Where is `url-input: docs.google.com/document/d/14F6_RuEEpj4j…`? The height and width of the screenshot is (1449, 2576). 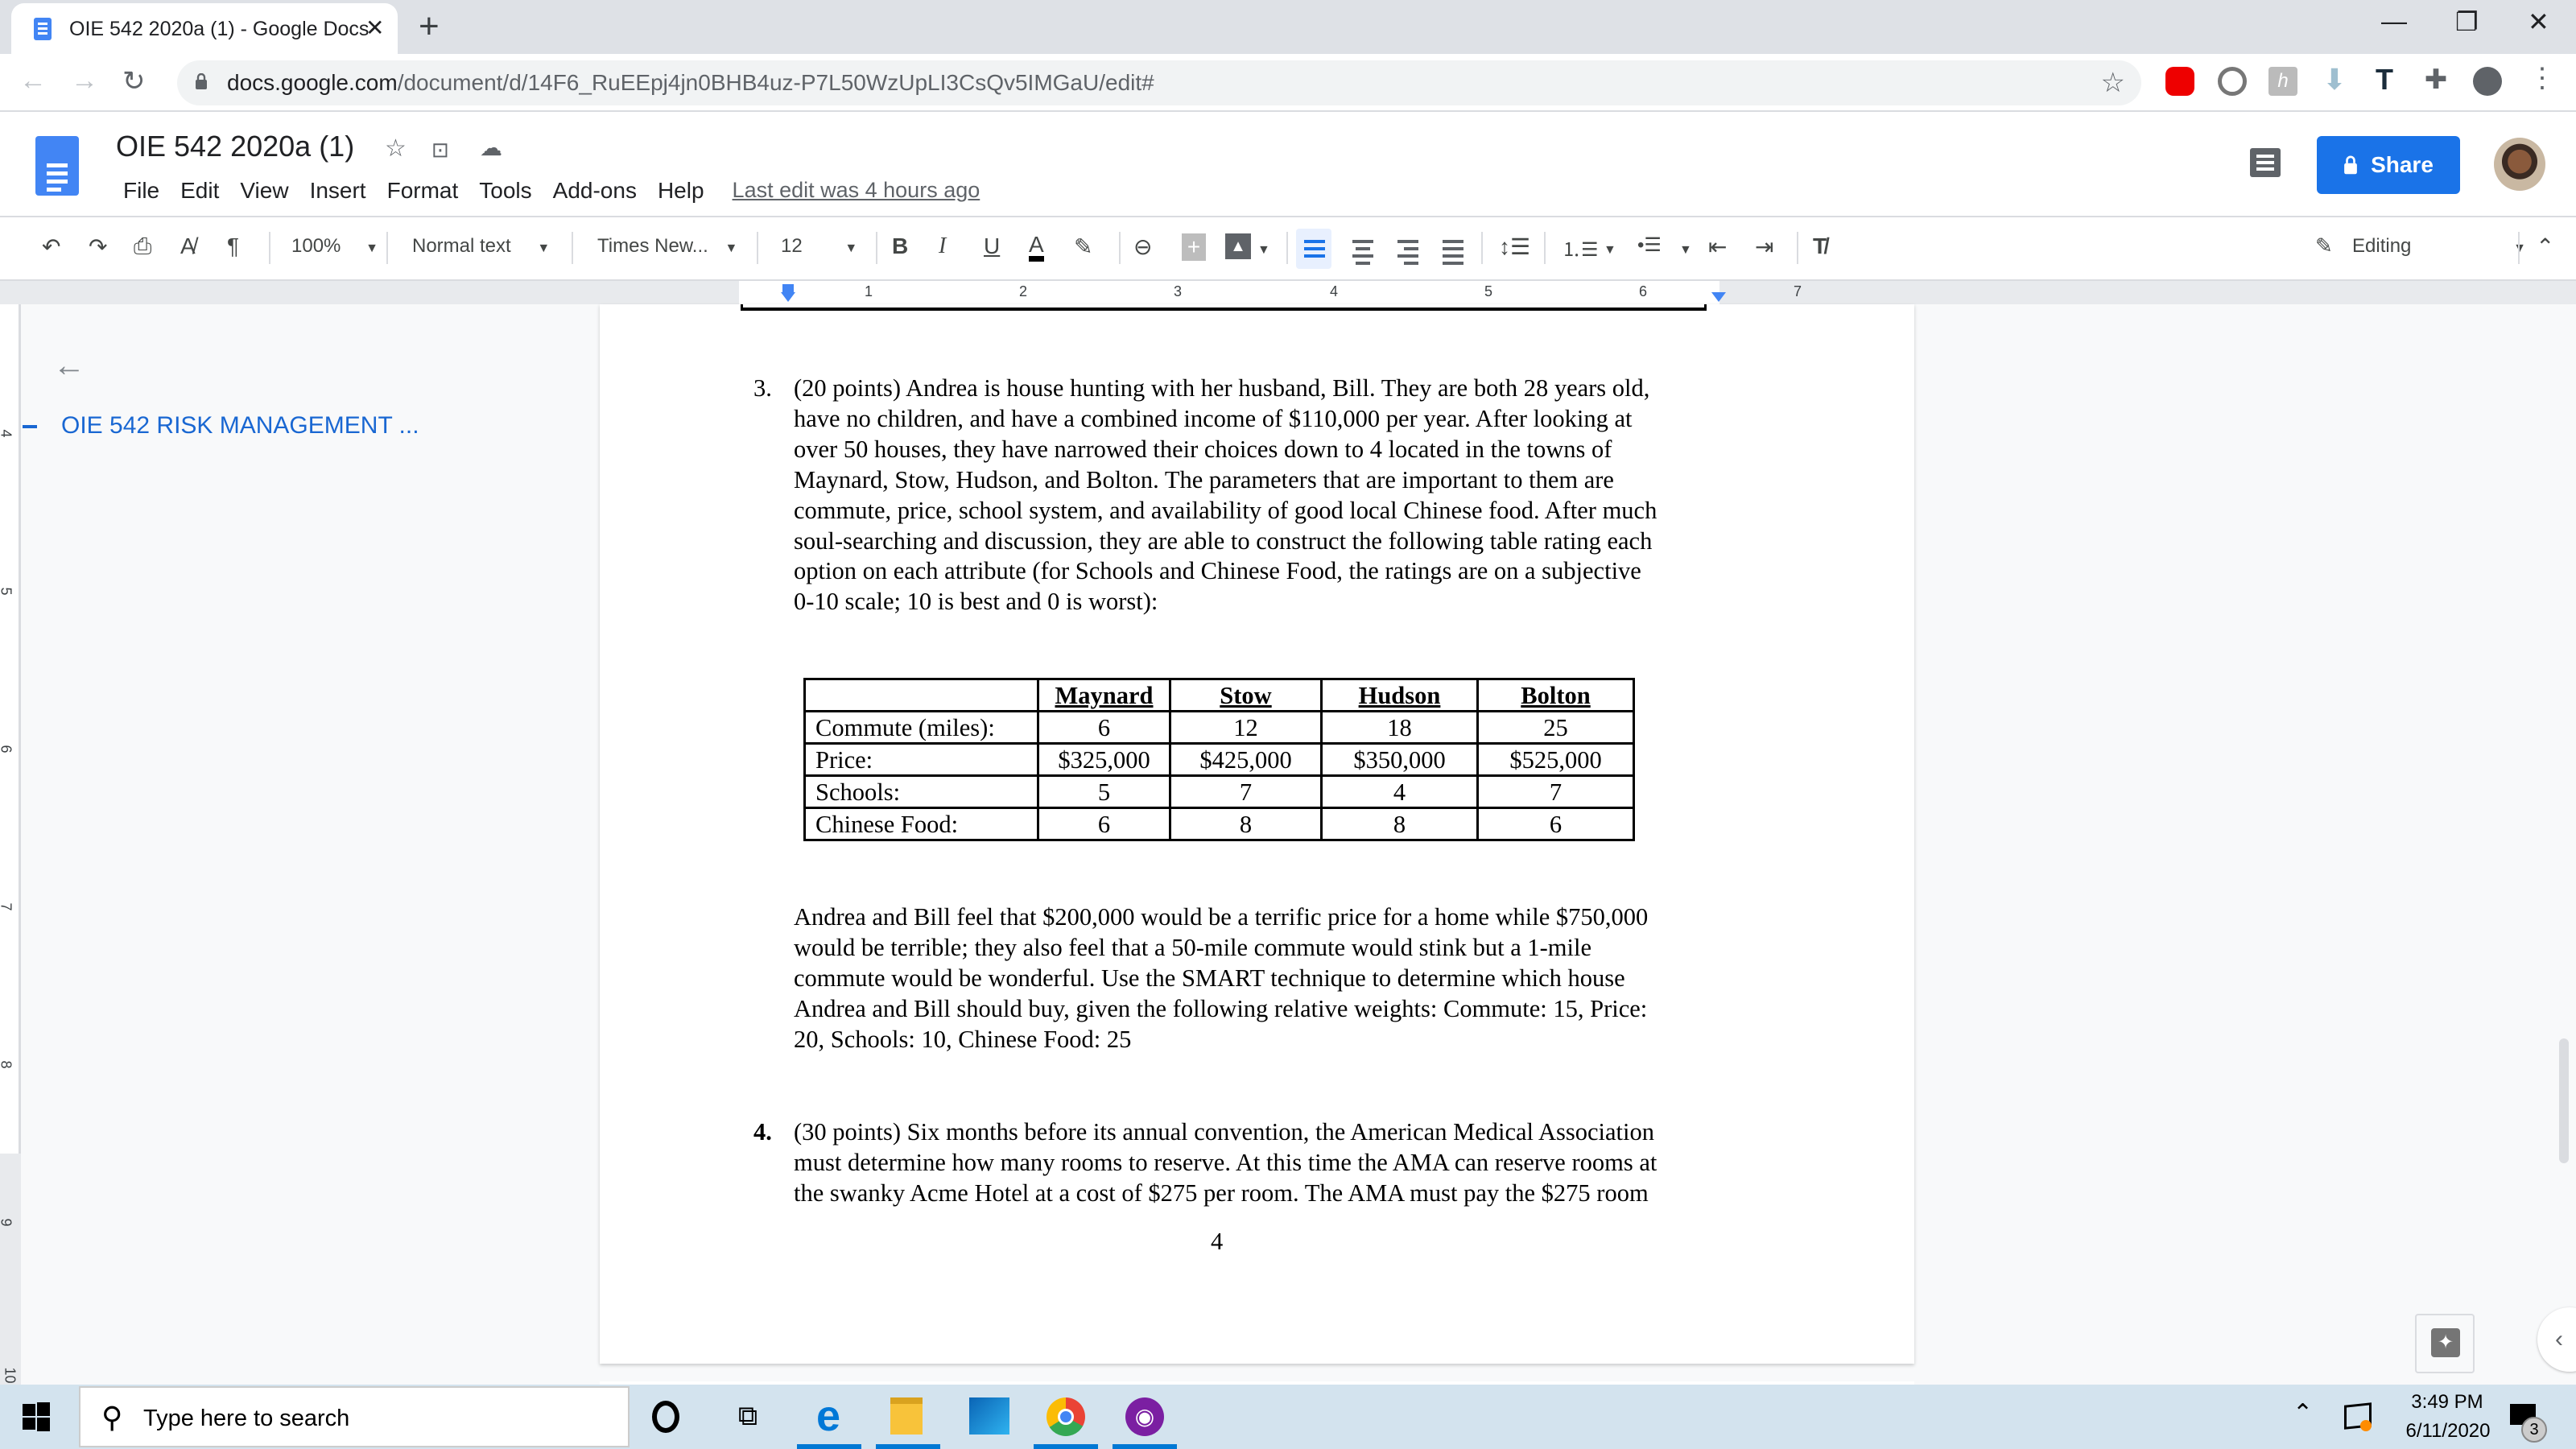
url-input: docs.google.com/document/d/14F6_RuEEpj4j… is located at coordinates (1159, 82).